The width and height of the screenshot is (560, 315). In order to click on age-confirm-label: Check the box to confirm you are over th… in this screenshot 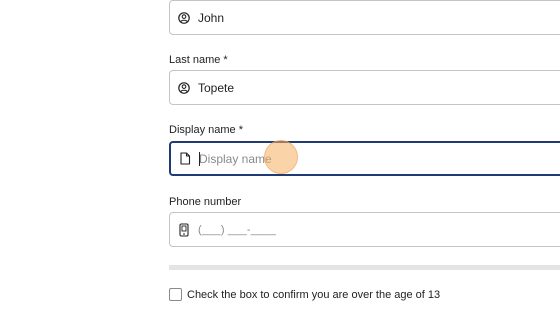, I will do `click(313, 295)`.